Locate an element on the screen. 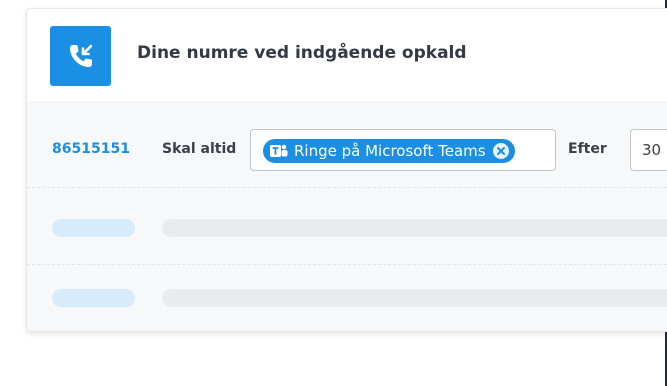 This screenshot has width=667, height=386. destination-select: Ringe på Microsoft Teams is located at coordinates (403, 150).